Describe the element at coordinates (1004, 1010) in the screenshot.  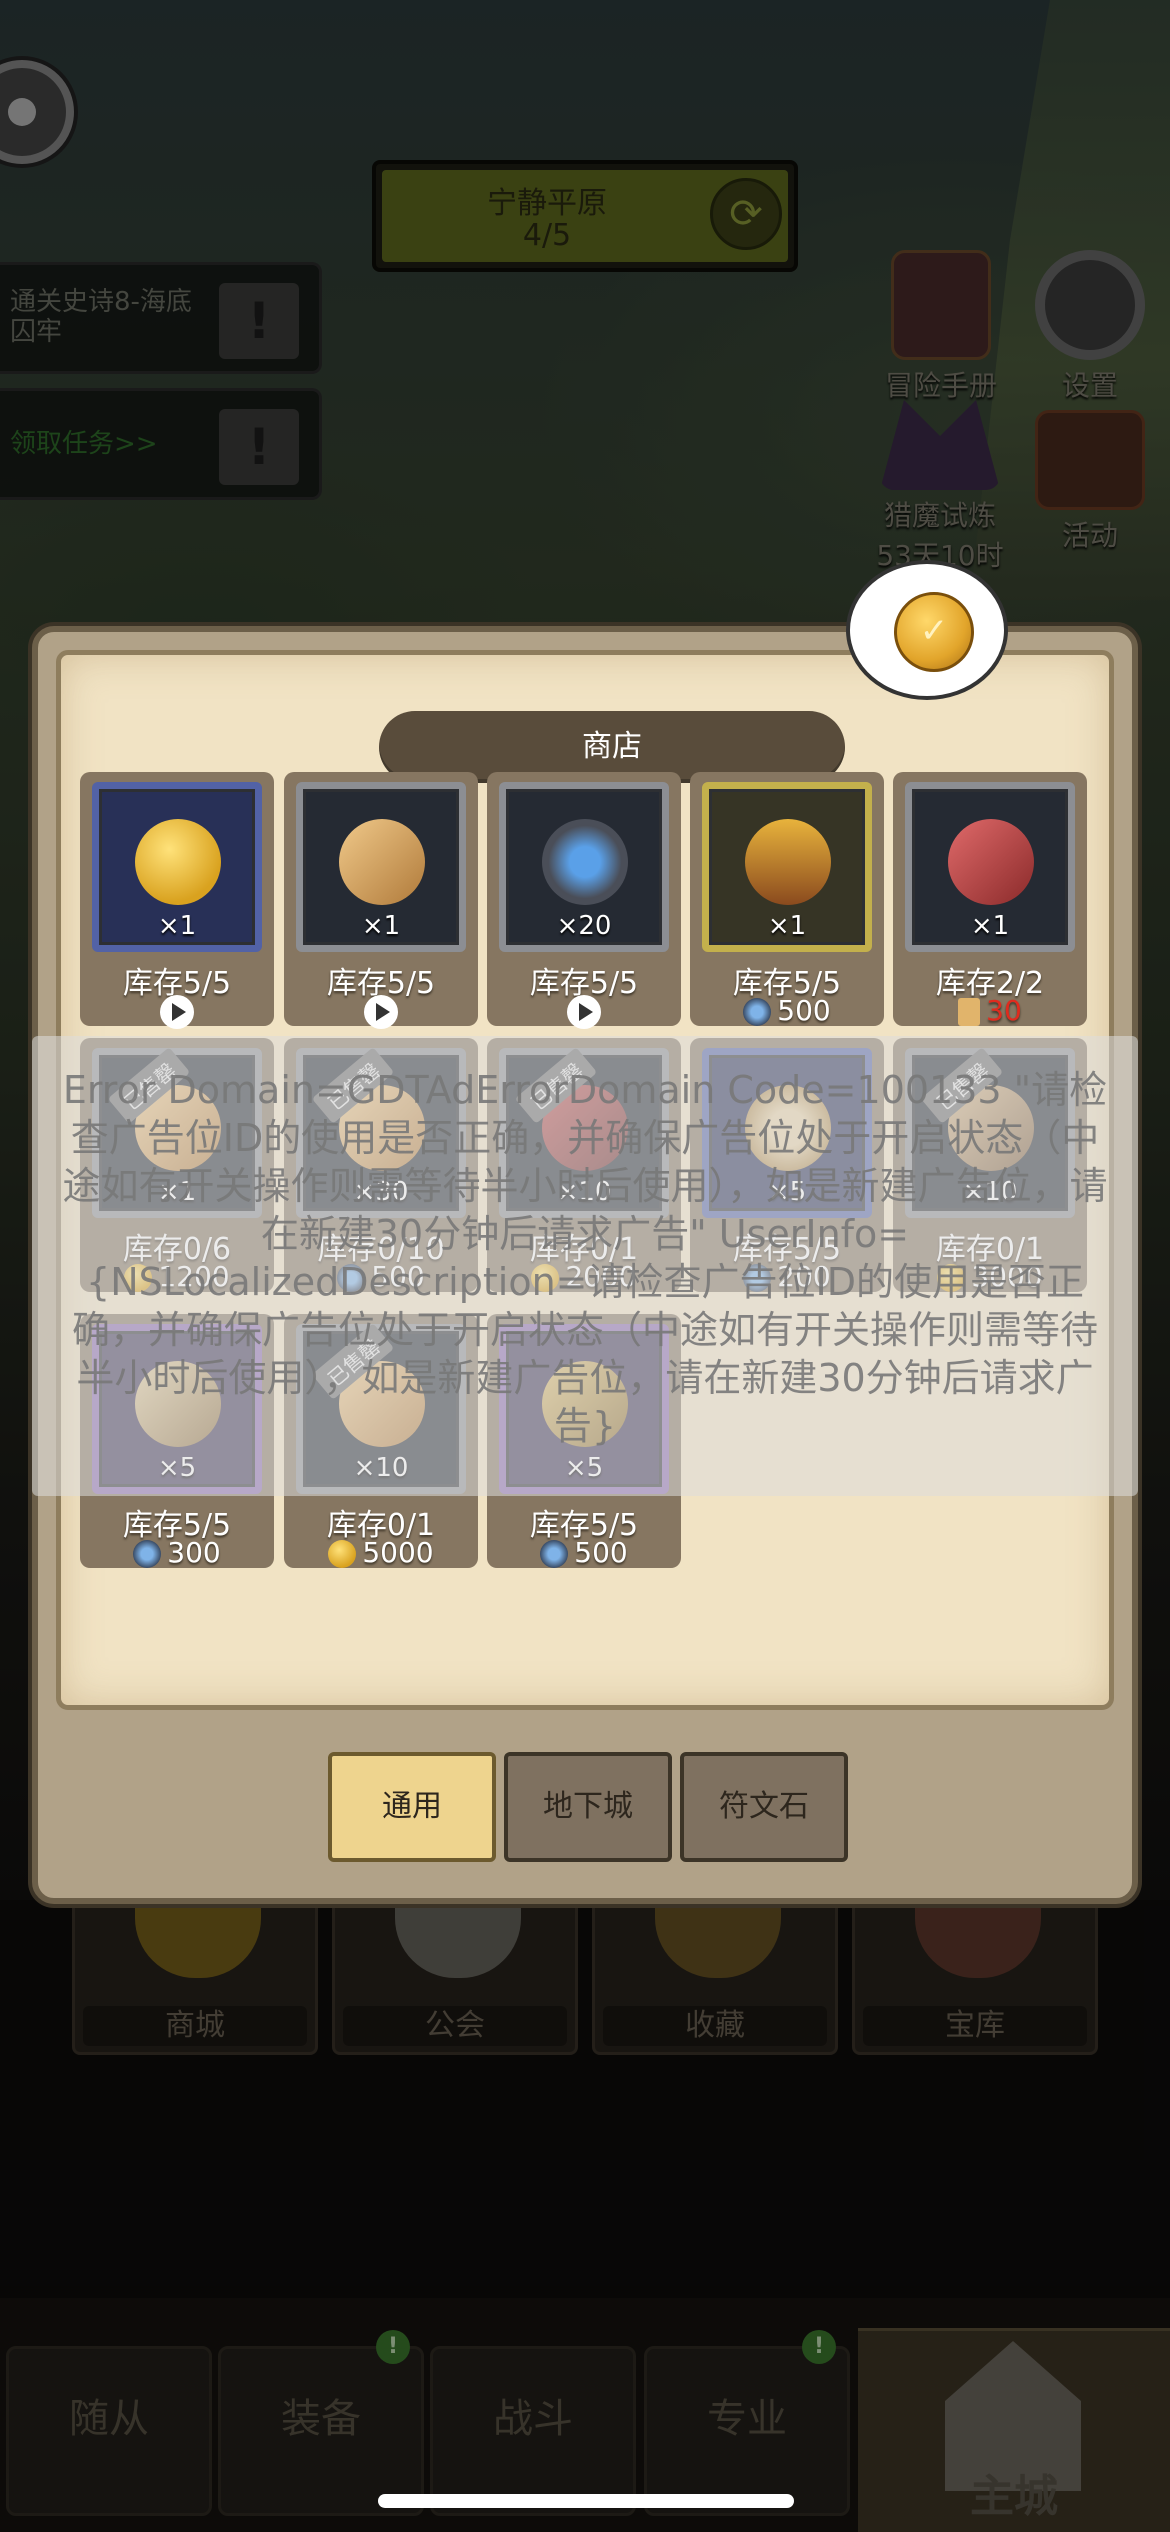
I see `price-value: 30` at that location.